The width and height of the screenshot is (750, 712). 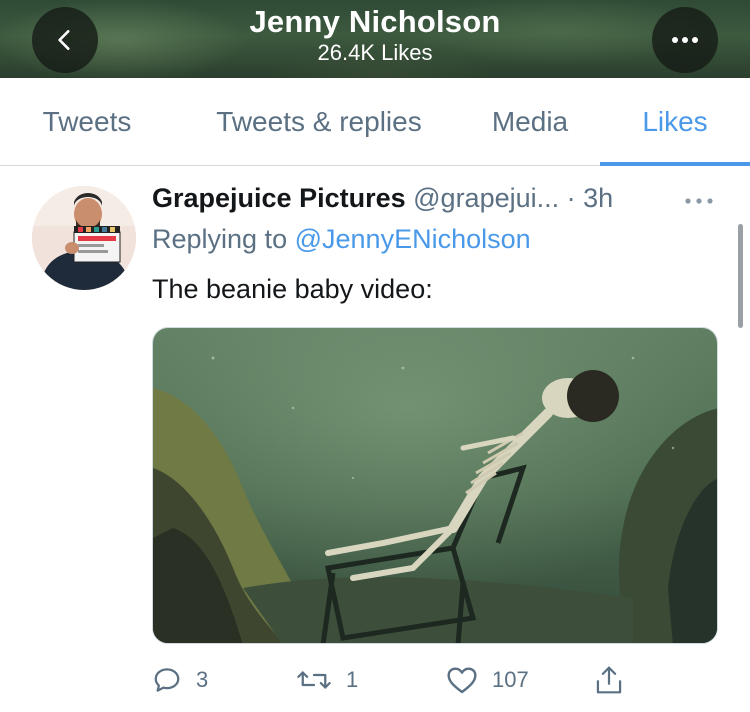 I want to click on tab-likes: Likes, so click(x=675, y=122).